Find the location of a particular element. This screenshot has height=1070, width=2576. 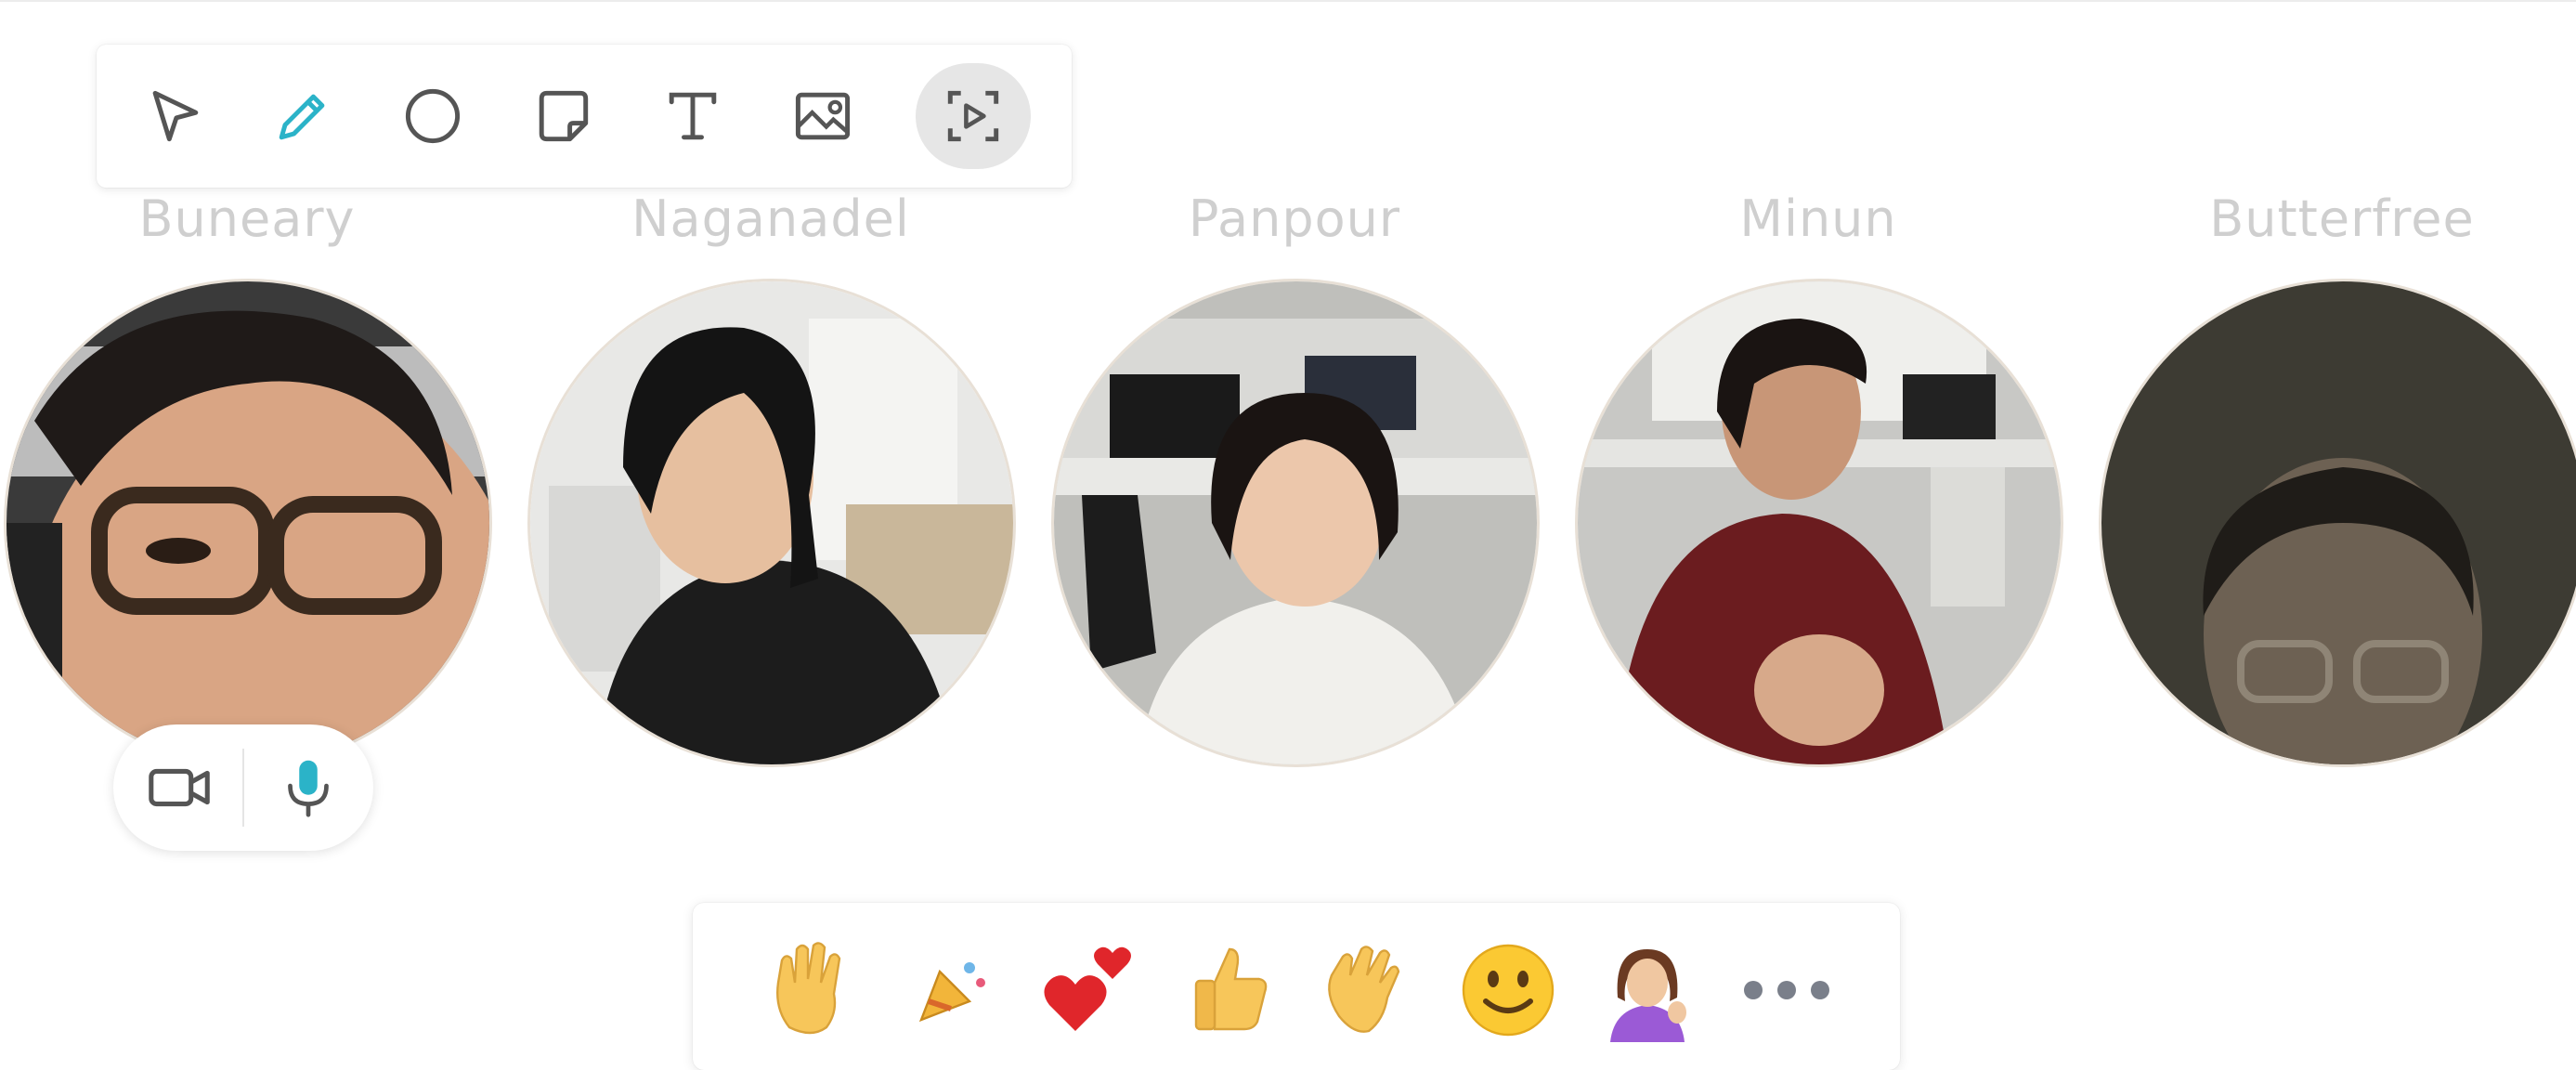

party-popper-icon is located at coordinates (952, 992).